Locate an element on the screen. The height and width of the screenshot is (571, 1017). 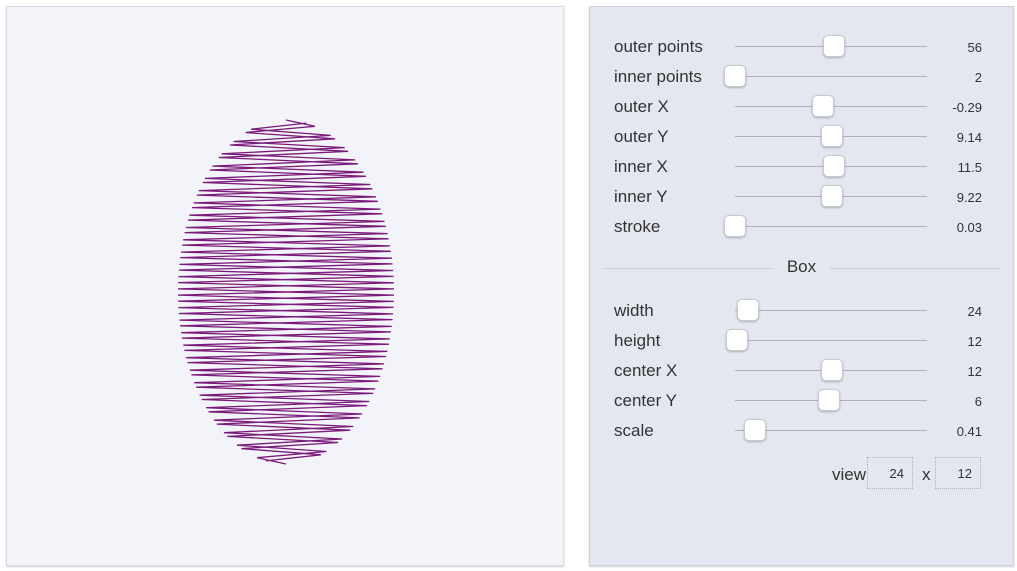
inner-x-slider-thumb is located at coordinates (834, 166).